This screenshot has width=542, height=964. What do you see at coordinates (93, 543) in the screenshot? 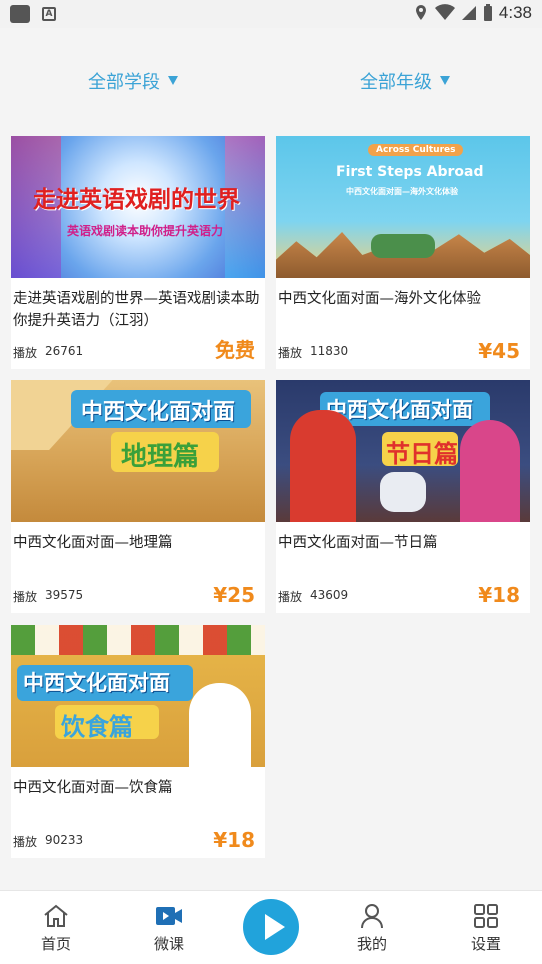
I see `course-title: 中西文化面对面—地理篇` at bounding box center [93, 543].